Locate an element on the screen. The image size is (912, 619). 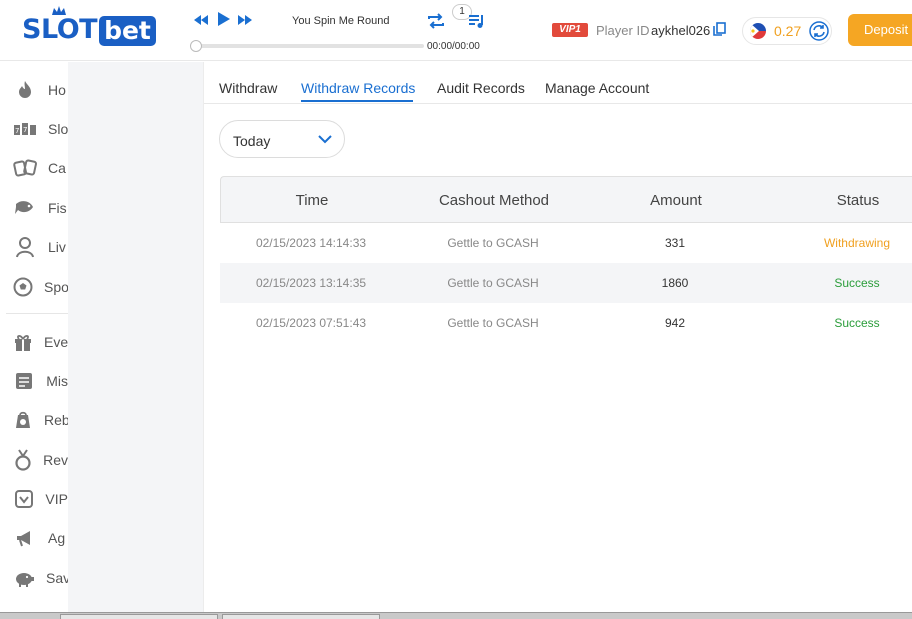
tab-audit-records: Audit Records is located at coordinates (481, 88).